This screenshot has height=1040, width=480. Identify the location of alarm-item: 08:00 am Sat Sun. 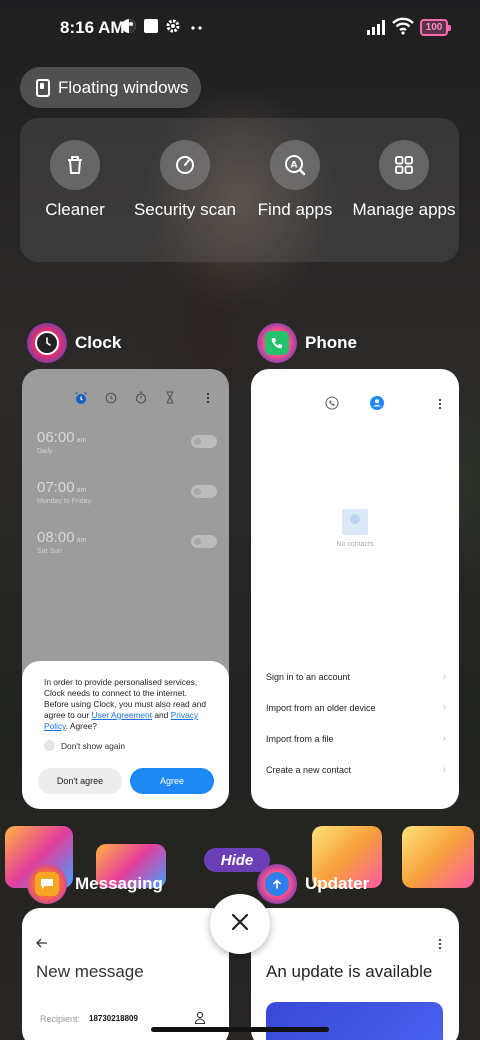
(127, 542).